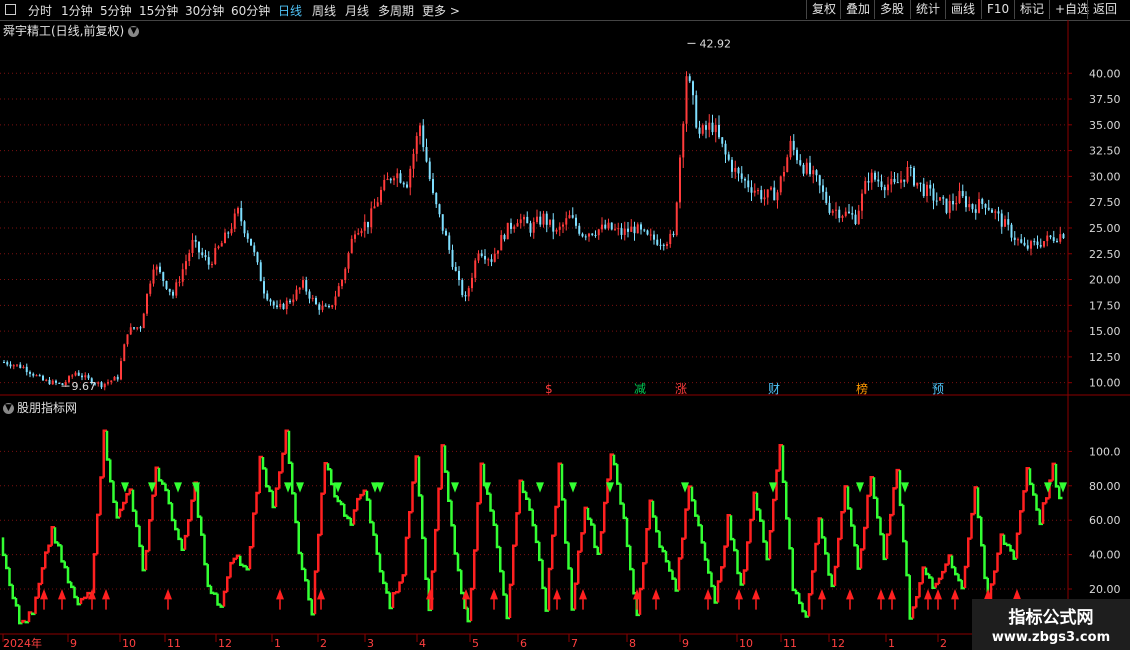  What do you see at coordinates (1104, 9) in the screenshot?
I see `back-button: 返回` at bounding box center [1104, 9].